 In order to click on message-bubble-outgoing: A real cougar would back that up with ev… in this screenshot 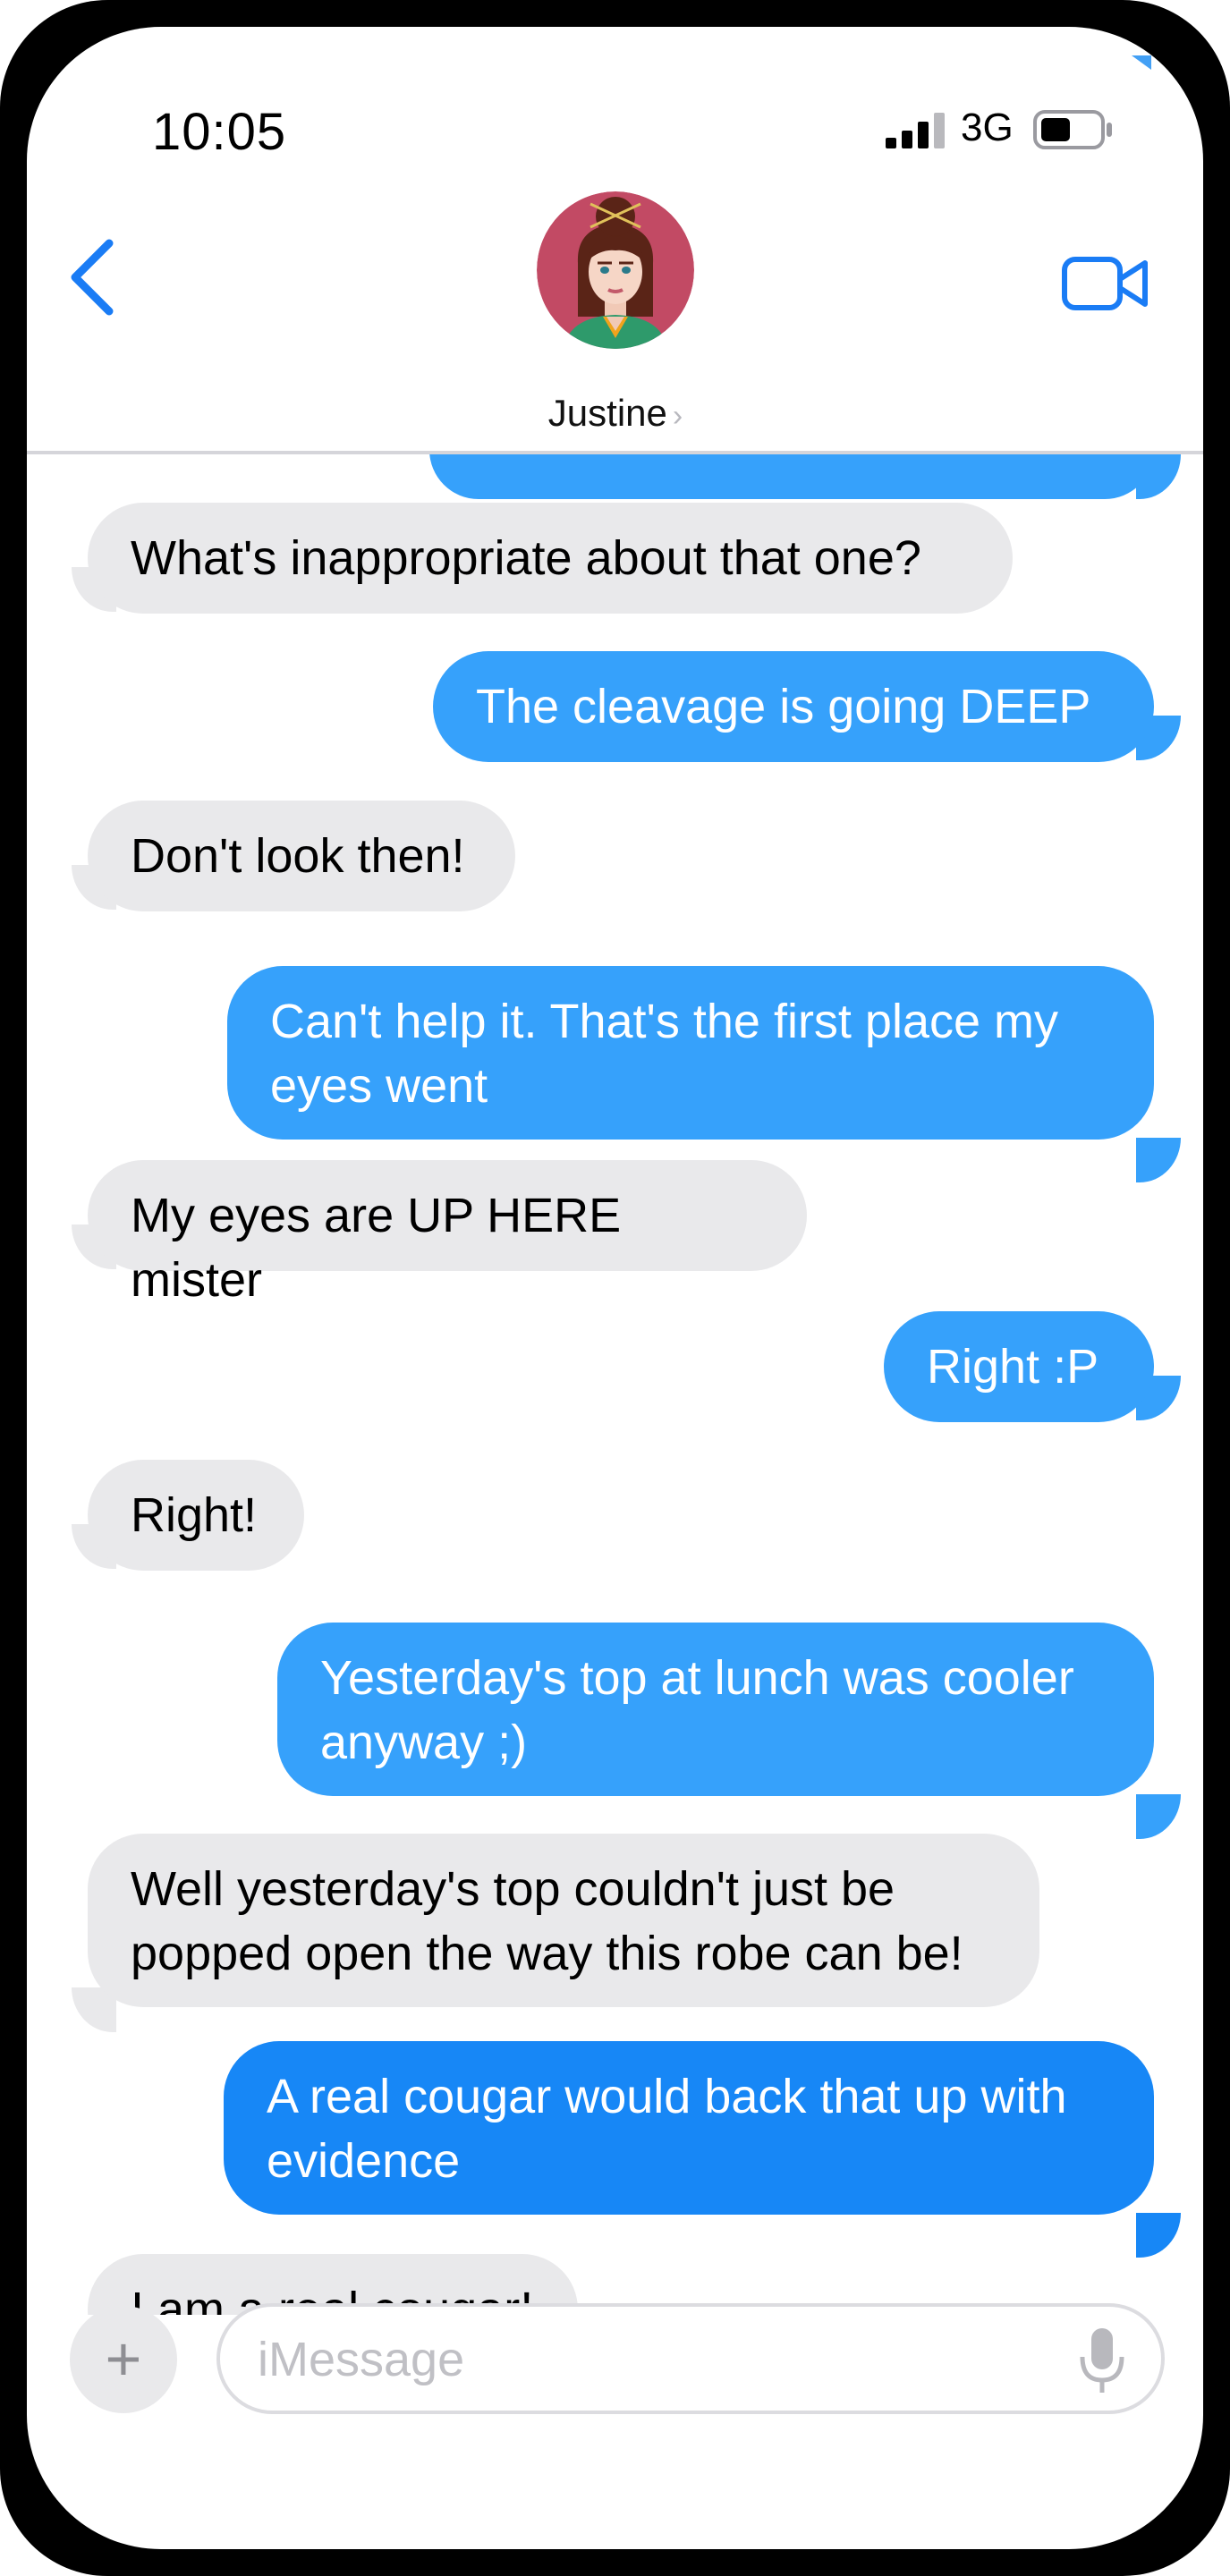, I will do `click(689, 2128)`.